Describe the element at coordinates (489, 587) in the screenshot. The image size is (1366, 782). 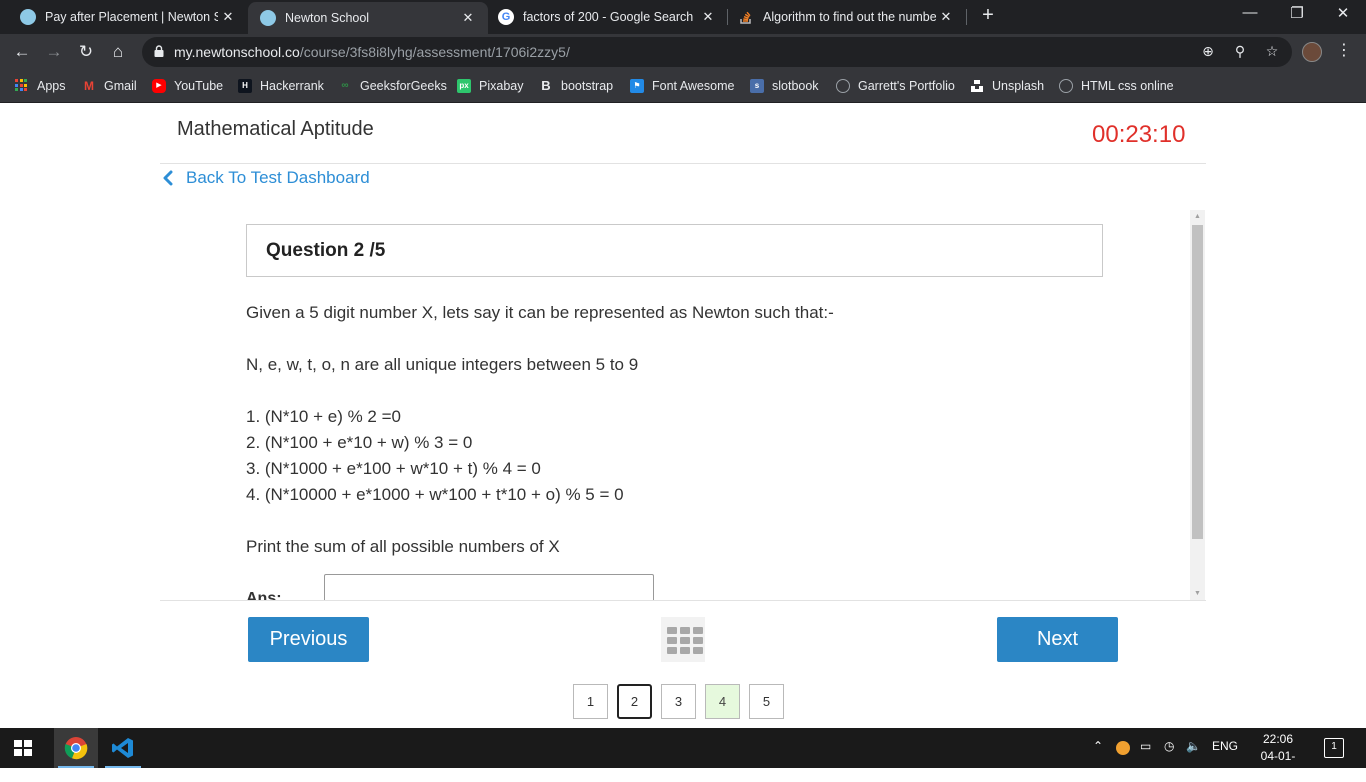
I see `answer-input` at that location.